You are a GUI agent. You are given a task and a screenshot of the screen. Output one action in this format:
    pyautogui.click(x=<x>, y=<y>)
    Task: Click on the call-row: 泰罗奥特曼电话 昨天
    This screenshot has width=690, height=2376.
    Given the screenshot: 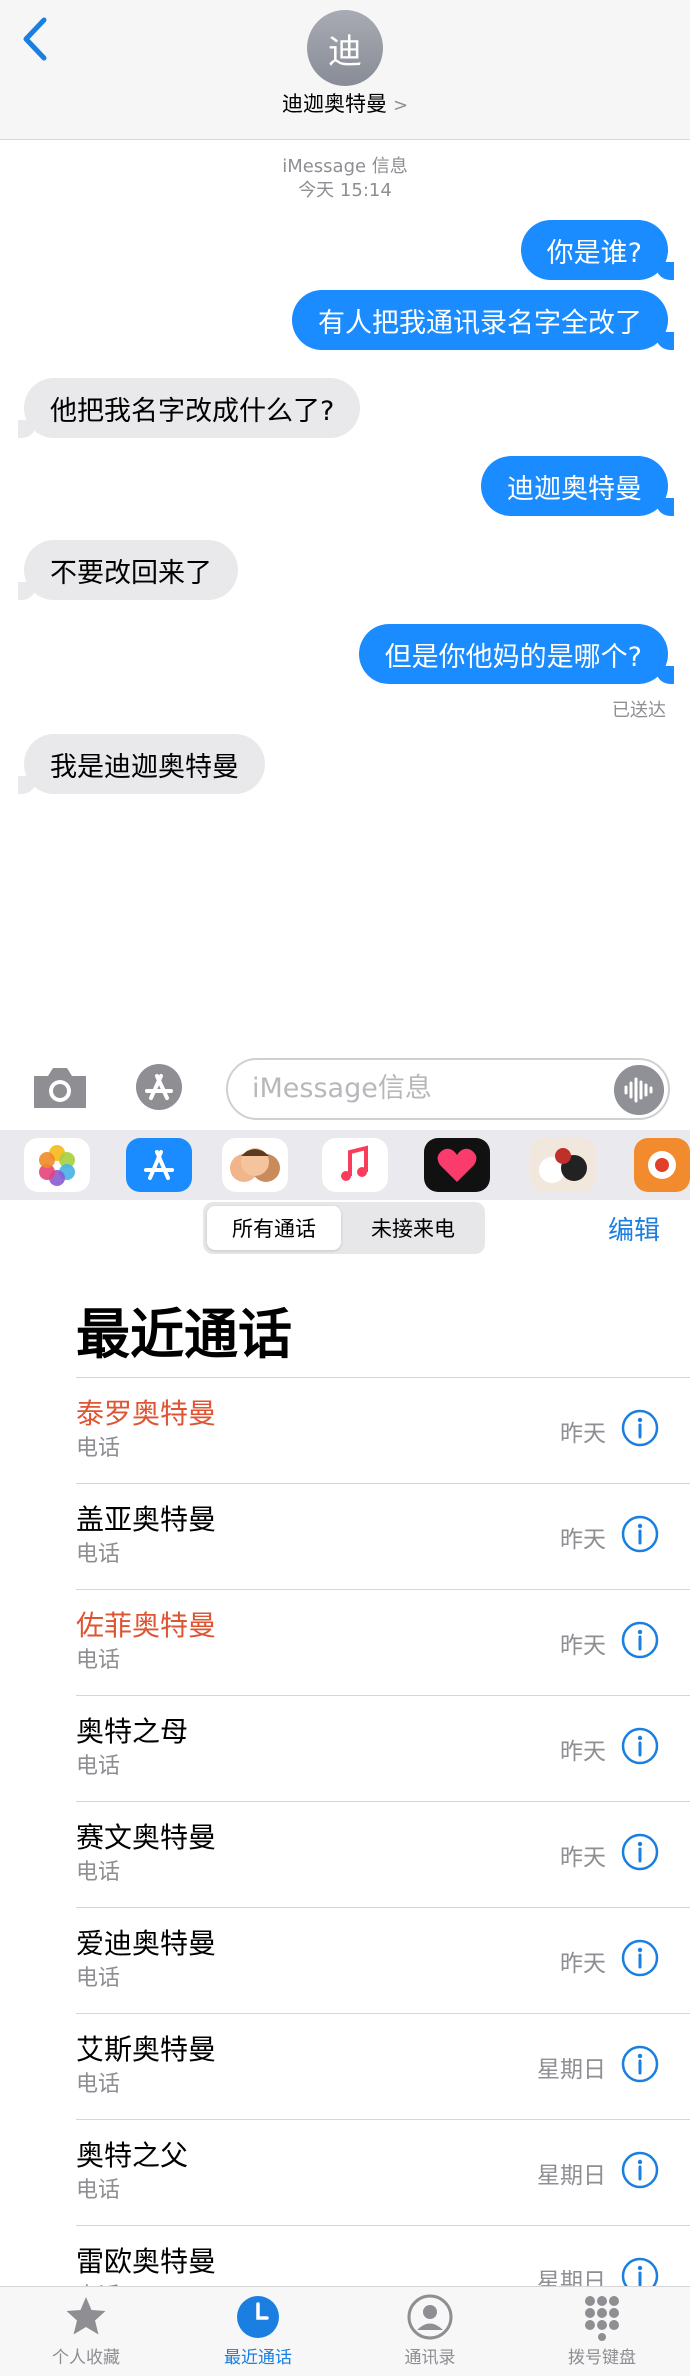 What is the action you would take?
    pyautogui.click(x=383, y=1431)
    